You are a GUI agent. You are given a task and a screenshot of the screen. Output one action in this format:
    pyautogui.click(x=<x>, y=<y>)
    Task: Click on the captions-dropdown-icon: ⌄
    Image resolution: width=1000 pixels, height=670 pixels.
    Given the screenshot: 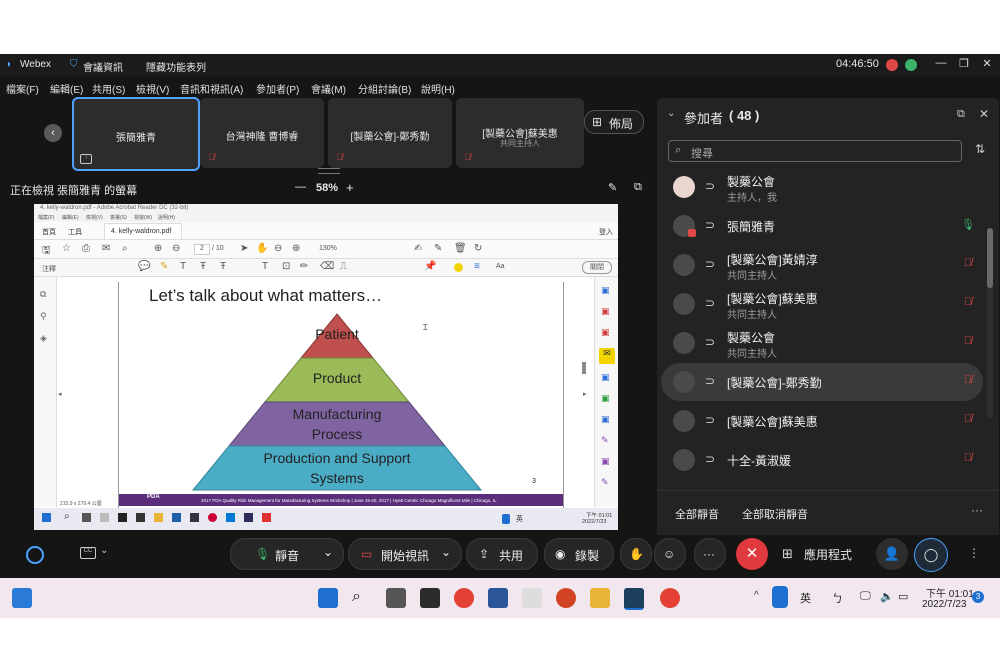 What is the action you would take?
    pyautogui.click(x=104, y=550)
    